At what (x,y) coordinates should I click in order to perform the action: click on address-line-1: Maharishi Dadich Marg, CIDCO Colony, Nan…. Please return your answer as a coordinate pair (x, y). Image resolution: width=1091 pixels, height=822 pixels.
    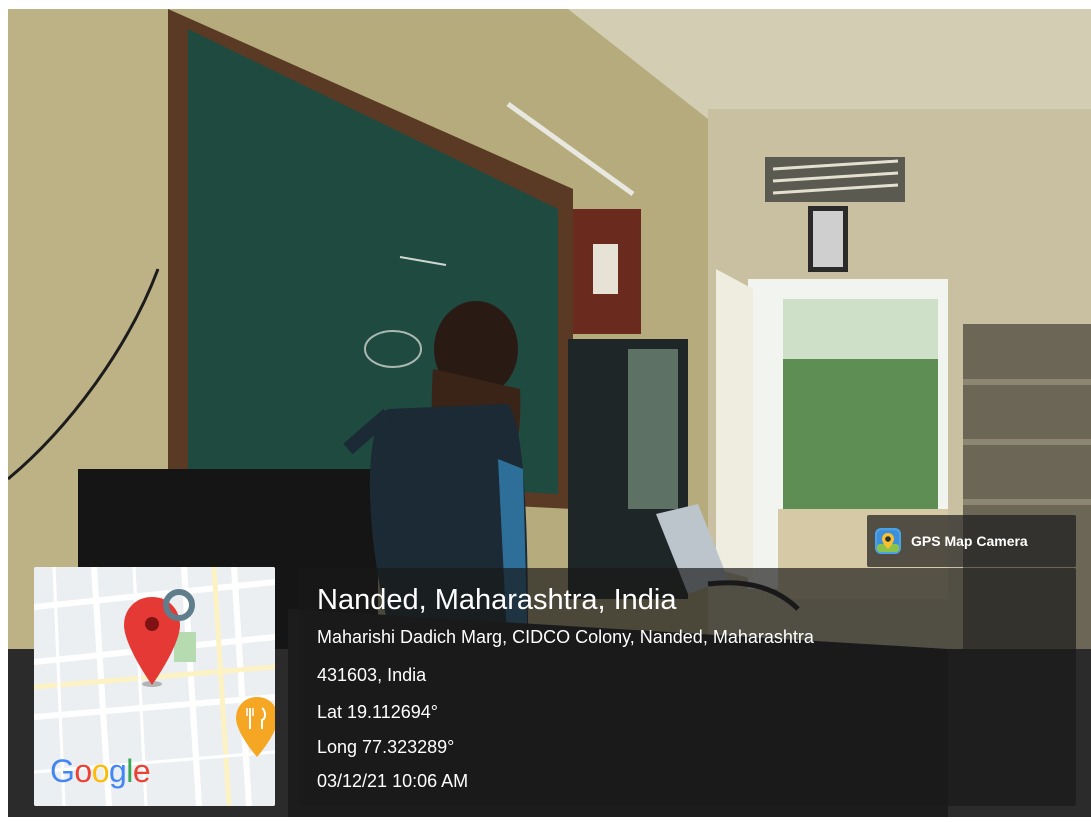
    Looking at the image, I should click on (565, 637).